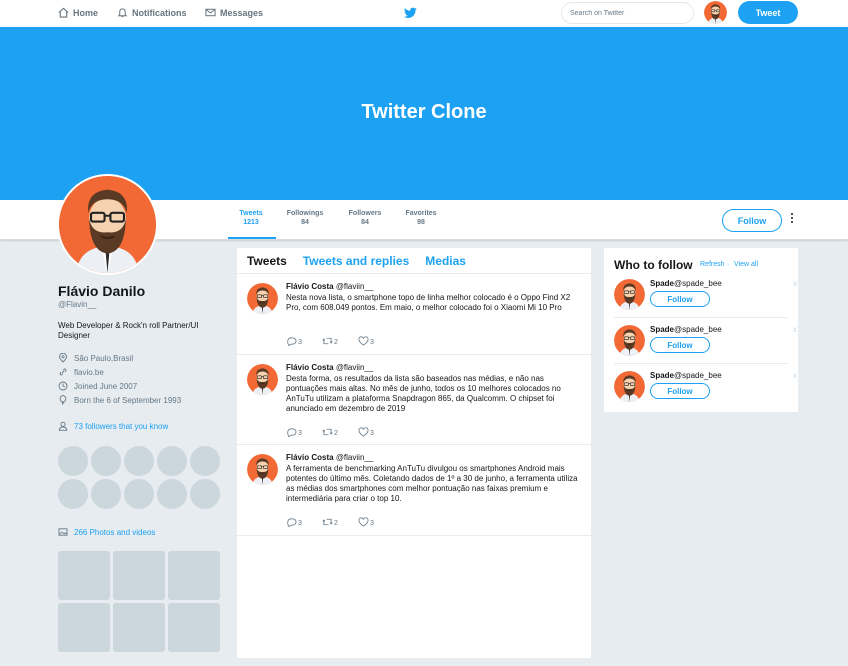 The height and width of the screenshot is (666, 848). I want to click on retweet-icon, so click(327, 341).